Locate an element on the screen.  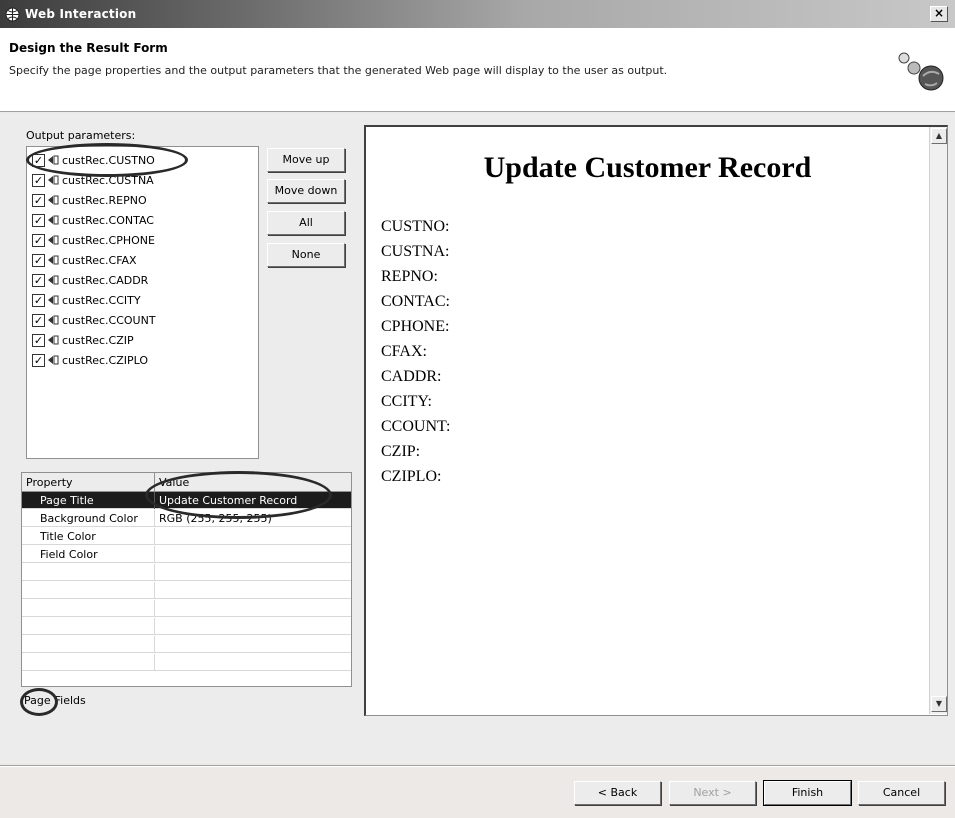
list-item: ✓ custRec.CADDR is located at coordinates (90, 280).